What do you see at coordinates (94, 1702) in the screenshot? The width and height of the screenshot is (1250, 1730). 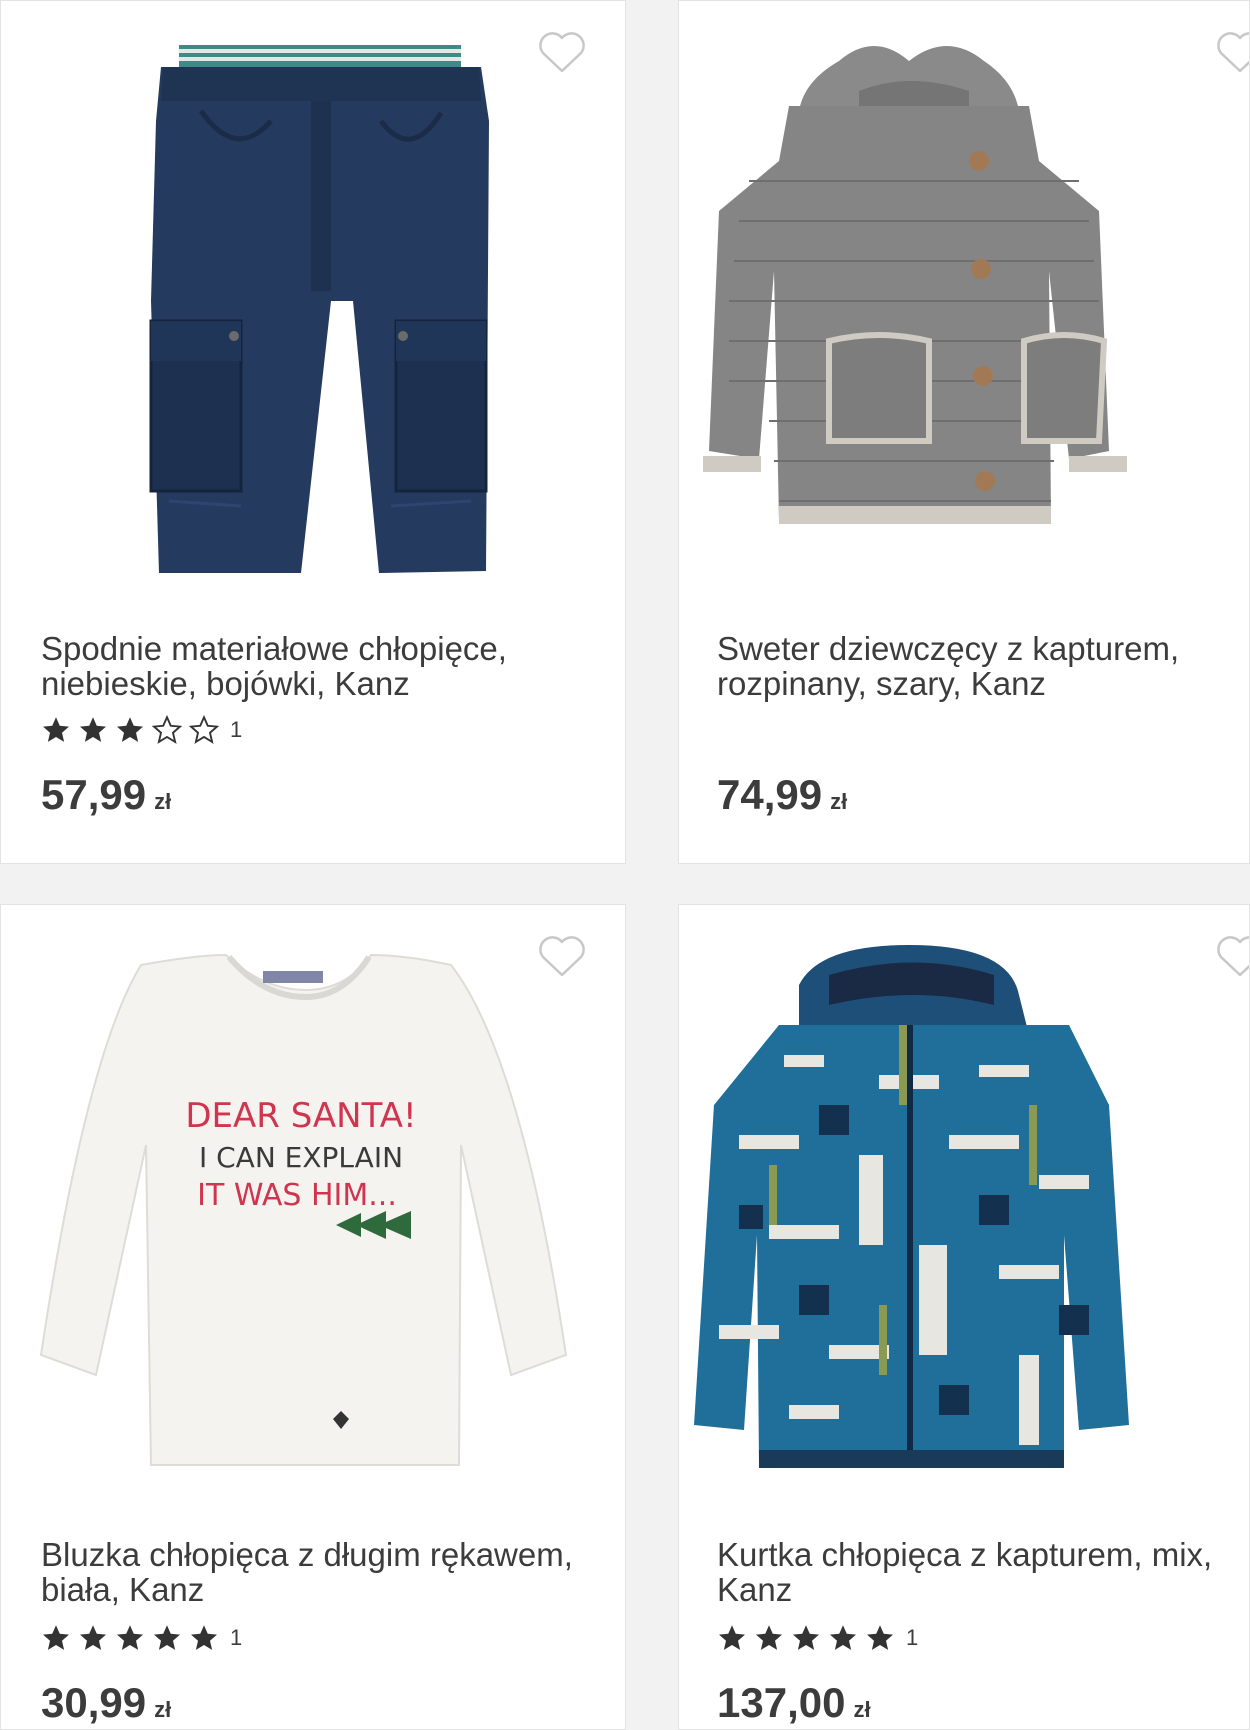 I see `price-value: 30,99` at bounding box center [94, 1702].